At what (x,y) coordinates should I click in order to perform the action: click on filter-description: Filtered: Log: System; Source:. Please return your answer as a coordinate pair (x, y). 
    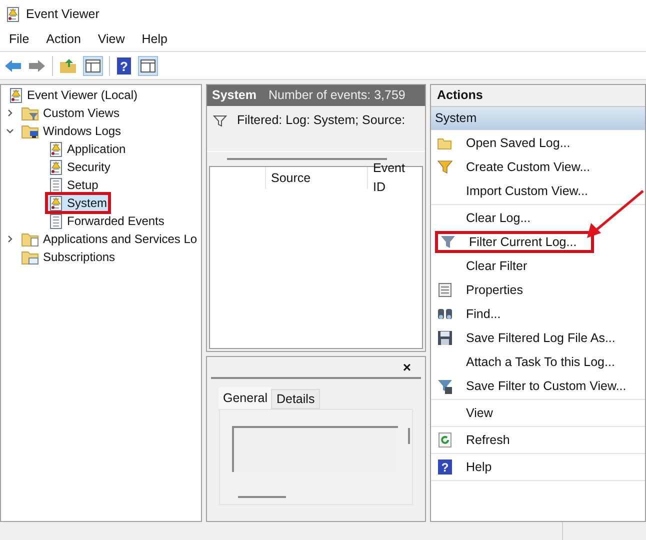
    Looking at the image, I should click on (321, 120).